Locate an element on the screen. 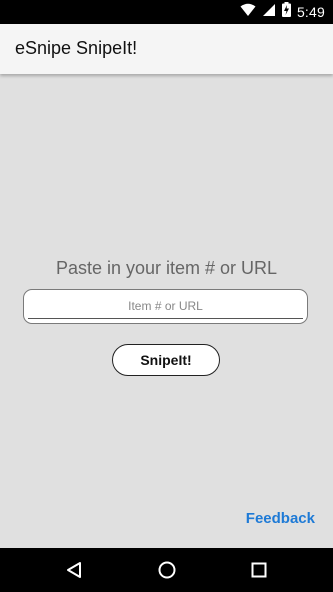 The height and width of the screenshot is (592, 333). item-input-container is located at coordinates (165, 306).